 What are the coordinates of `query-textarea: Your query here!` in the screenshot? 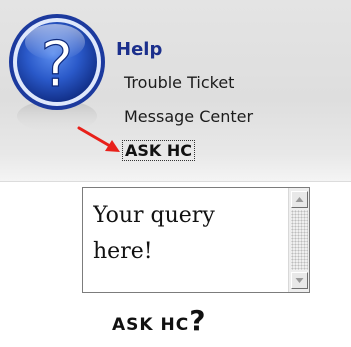 It's located at (183, 242).